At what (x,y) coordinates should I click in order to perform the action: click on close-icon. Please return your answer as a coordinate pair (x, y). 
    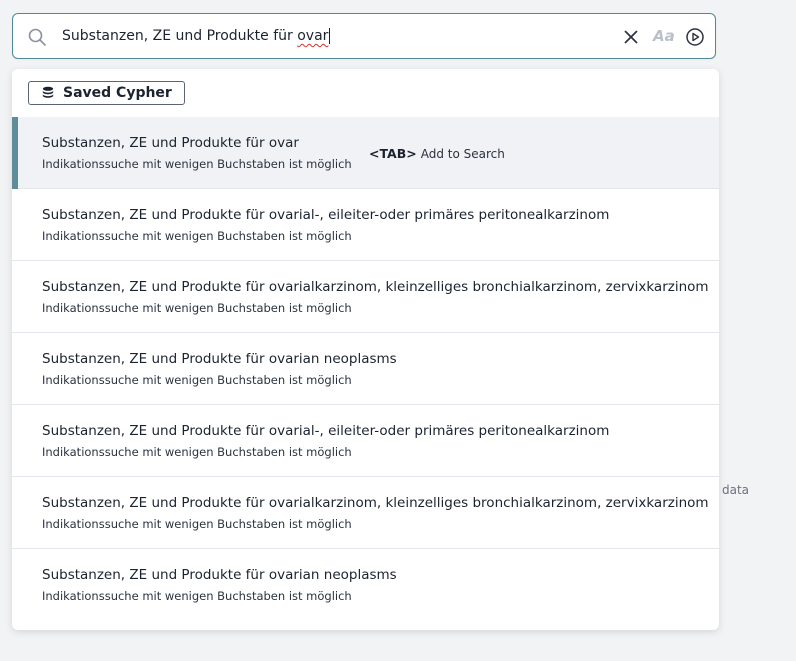
    Looking at the image, I should click on (631, 37).